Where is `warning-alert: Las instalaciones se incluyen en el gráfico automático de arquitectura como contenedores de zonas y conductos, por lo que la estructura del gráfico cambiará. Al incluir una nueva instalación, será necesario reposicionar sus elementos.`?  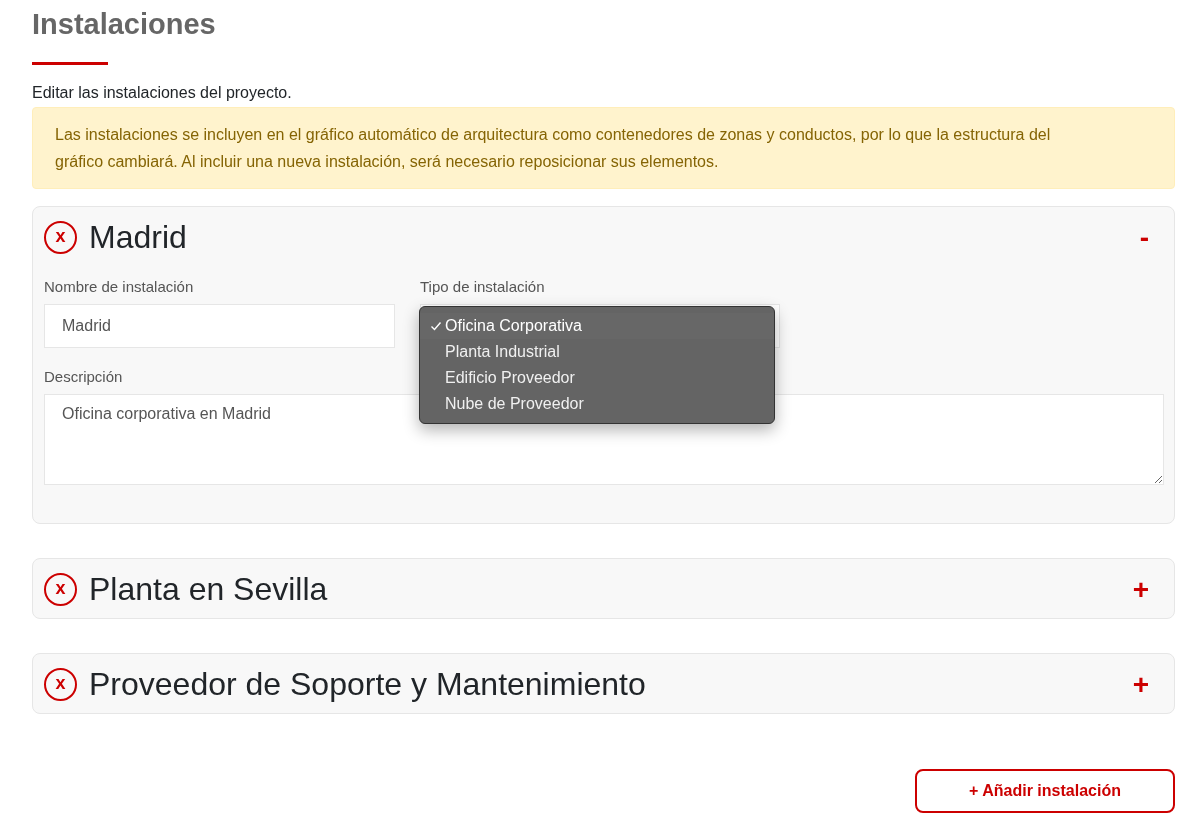 warning-alert: Las instalaciones se incluyen en el gráfico automático de arquitectura como contenedores de zonas y conductos, por lo que la estructura del gráfico cambiará. Al incluir una nueva instalación, será necesario reposicionar sus elementos. is located at coordinates (603, 148).